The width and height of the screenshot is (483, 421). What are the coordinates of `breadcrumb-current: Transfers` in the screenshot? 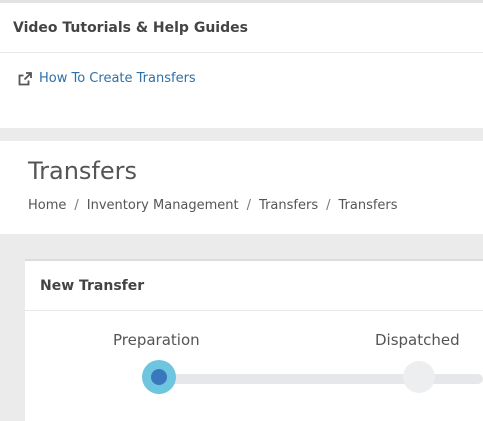 It's located at (368, 205).